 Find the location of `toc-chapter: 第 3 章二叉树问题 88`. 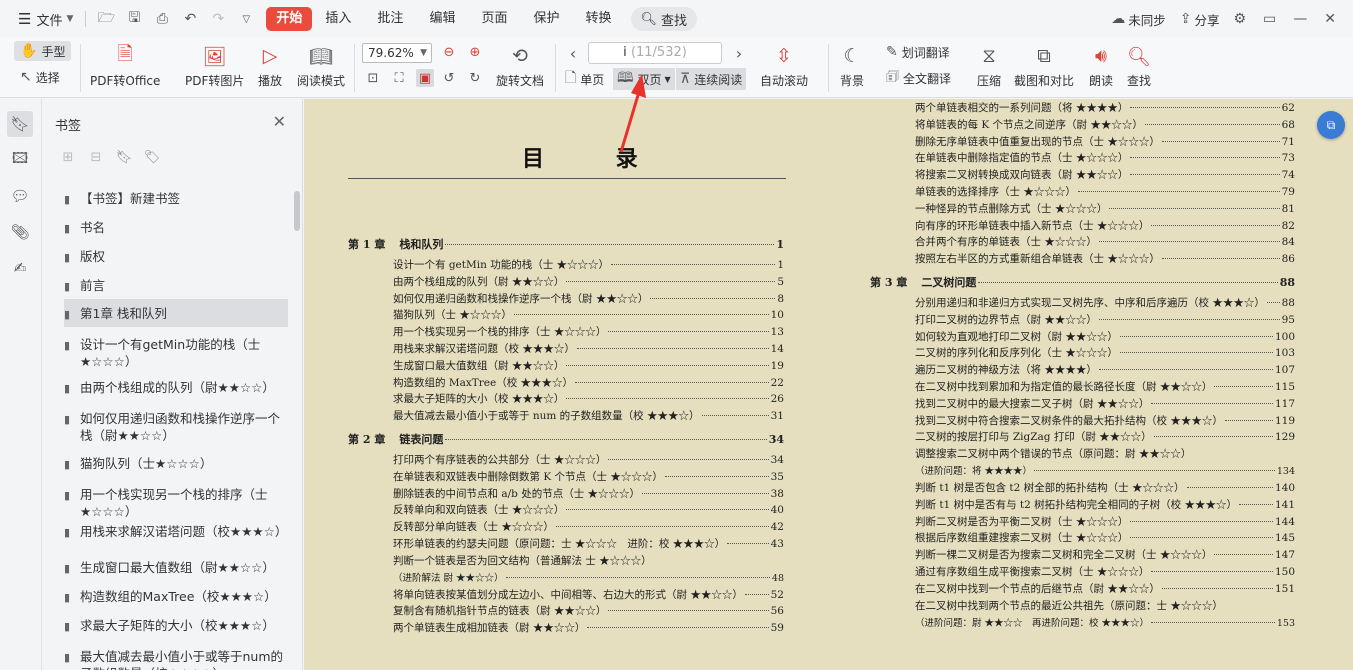

toc-chapter: 第 3 章二叉树问题 88 is located at coordinates (1082, 282).